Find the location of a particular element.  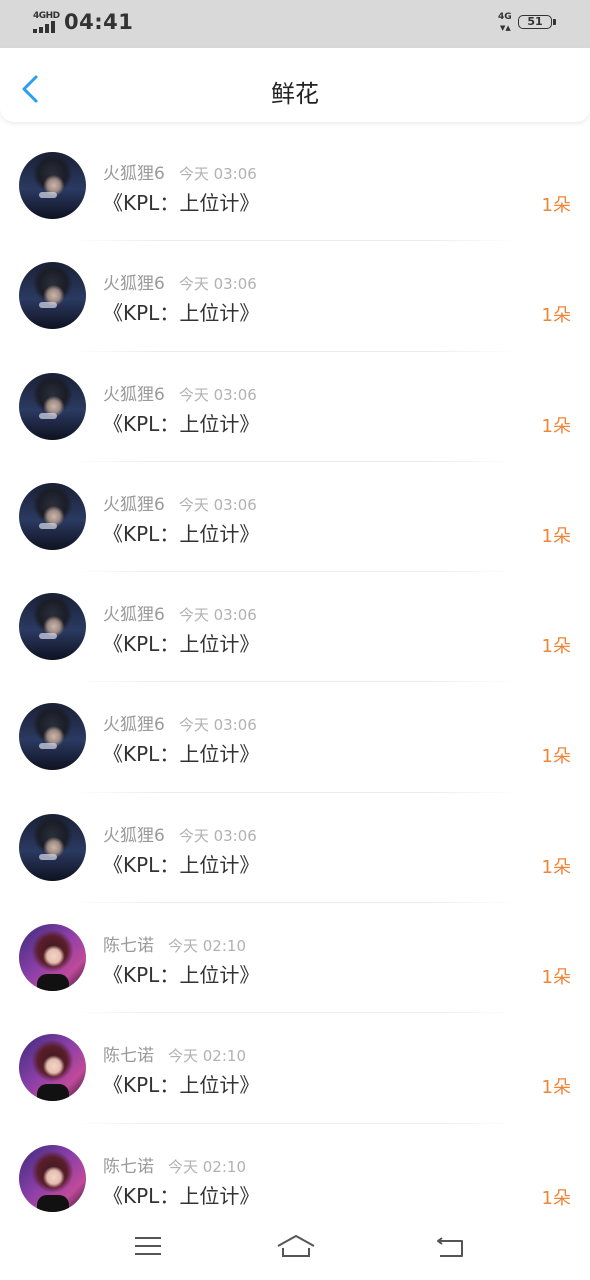

battery-level: 51 is located at coordinates (535, 21).